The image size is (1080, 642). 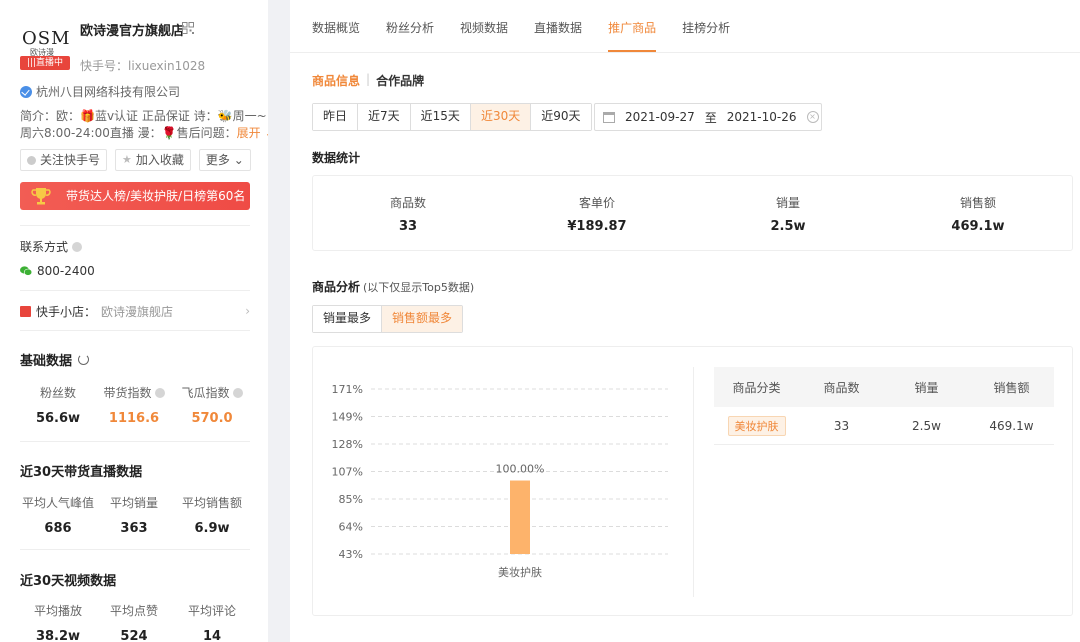 What do you see at coordinates (419, 287) in the screenshot?
I see `analysis-note: (以下仅显示Top5数据)` at bounding box center [419, 287].